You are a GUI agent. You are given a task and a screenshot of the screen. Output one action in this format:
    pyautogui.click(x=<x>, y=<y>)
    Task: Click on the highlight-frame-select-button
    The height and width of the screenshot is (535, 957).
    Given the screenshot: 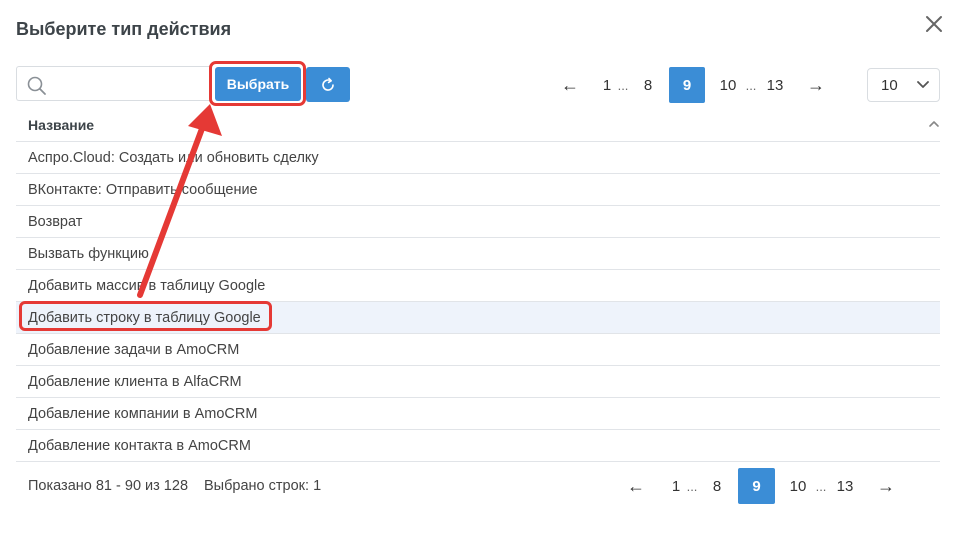 What is the action you would take?
    pyautogui.click(x=257, y=83)
    